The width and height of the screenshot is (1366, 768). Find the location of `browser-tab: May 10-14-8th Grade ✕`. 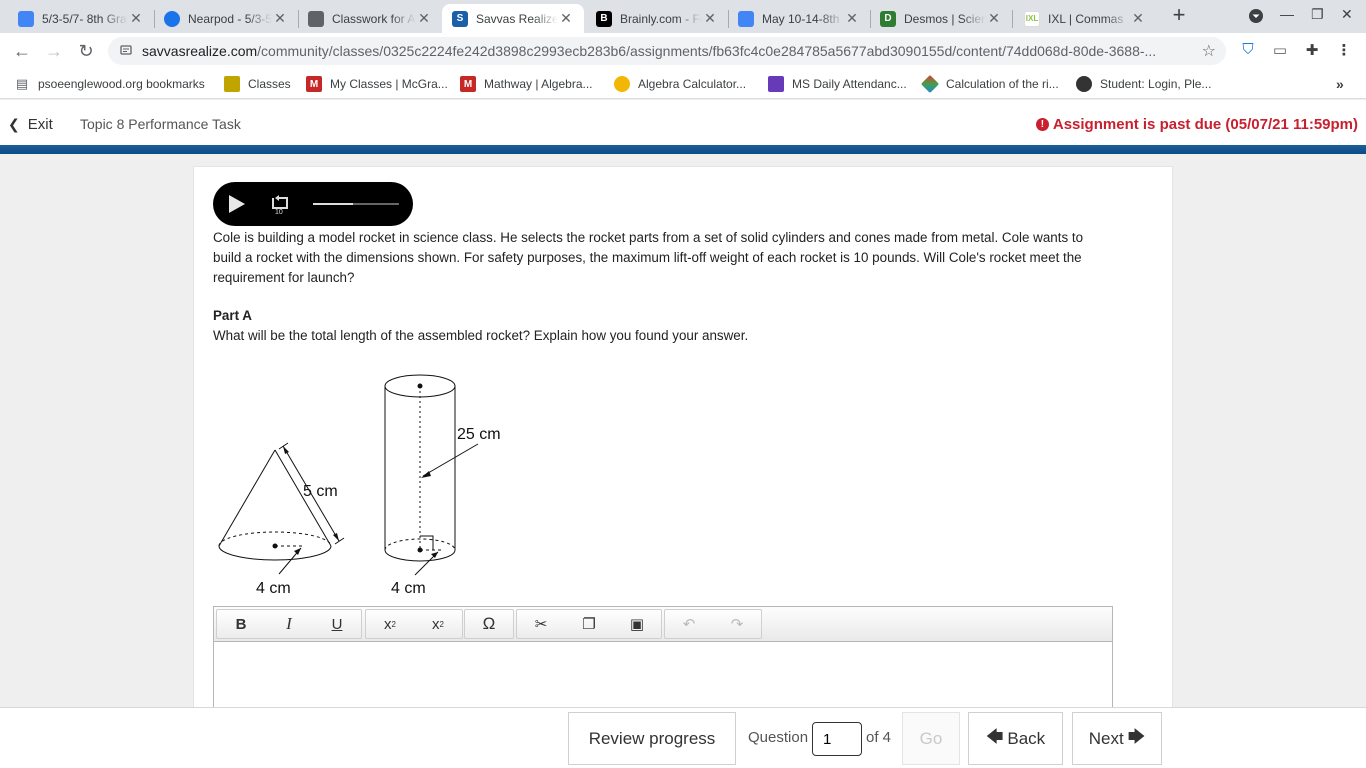

browser-tab: May 10-14-8th Grade ✕ is located at coordinates (799, 18).